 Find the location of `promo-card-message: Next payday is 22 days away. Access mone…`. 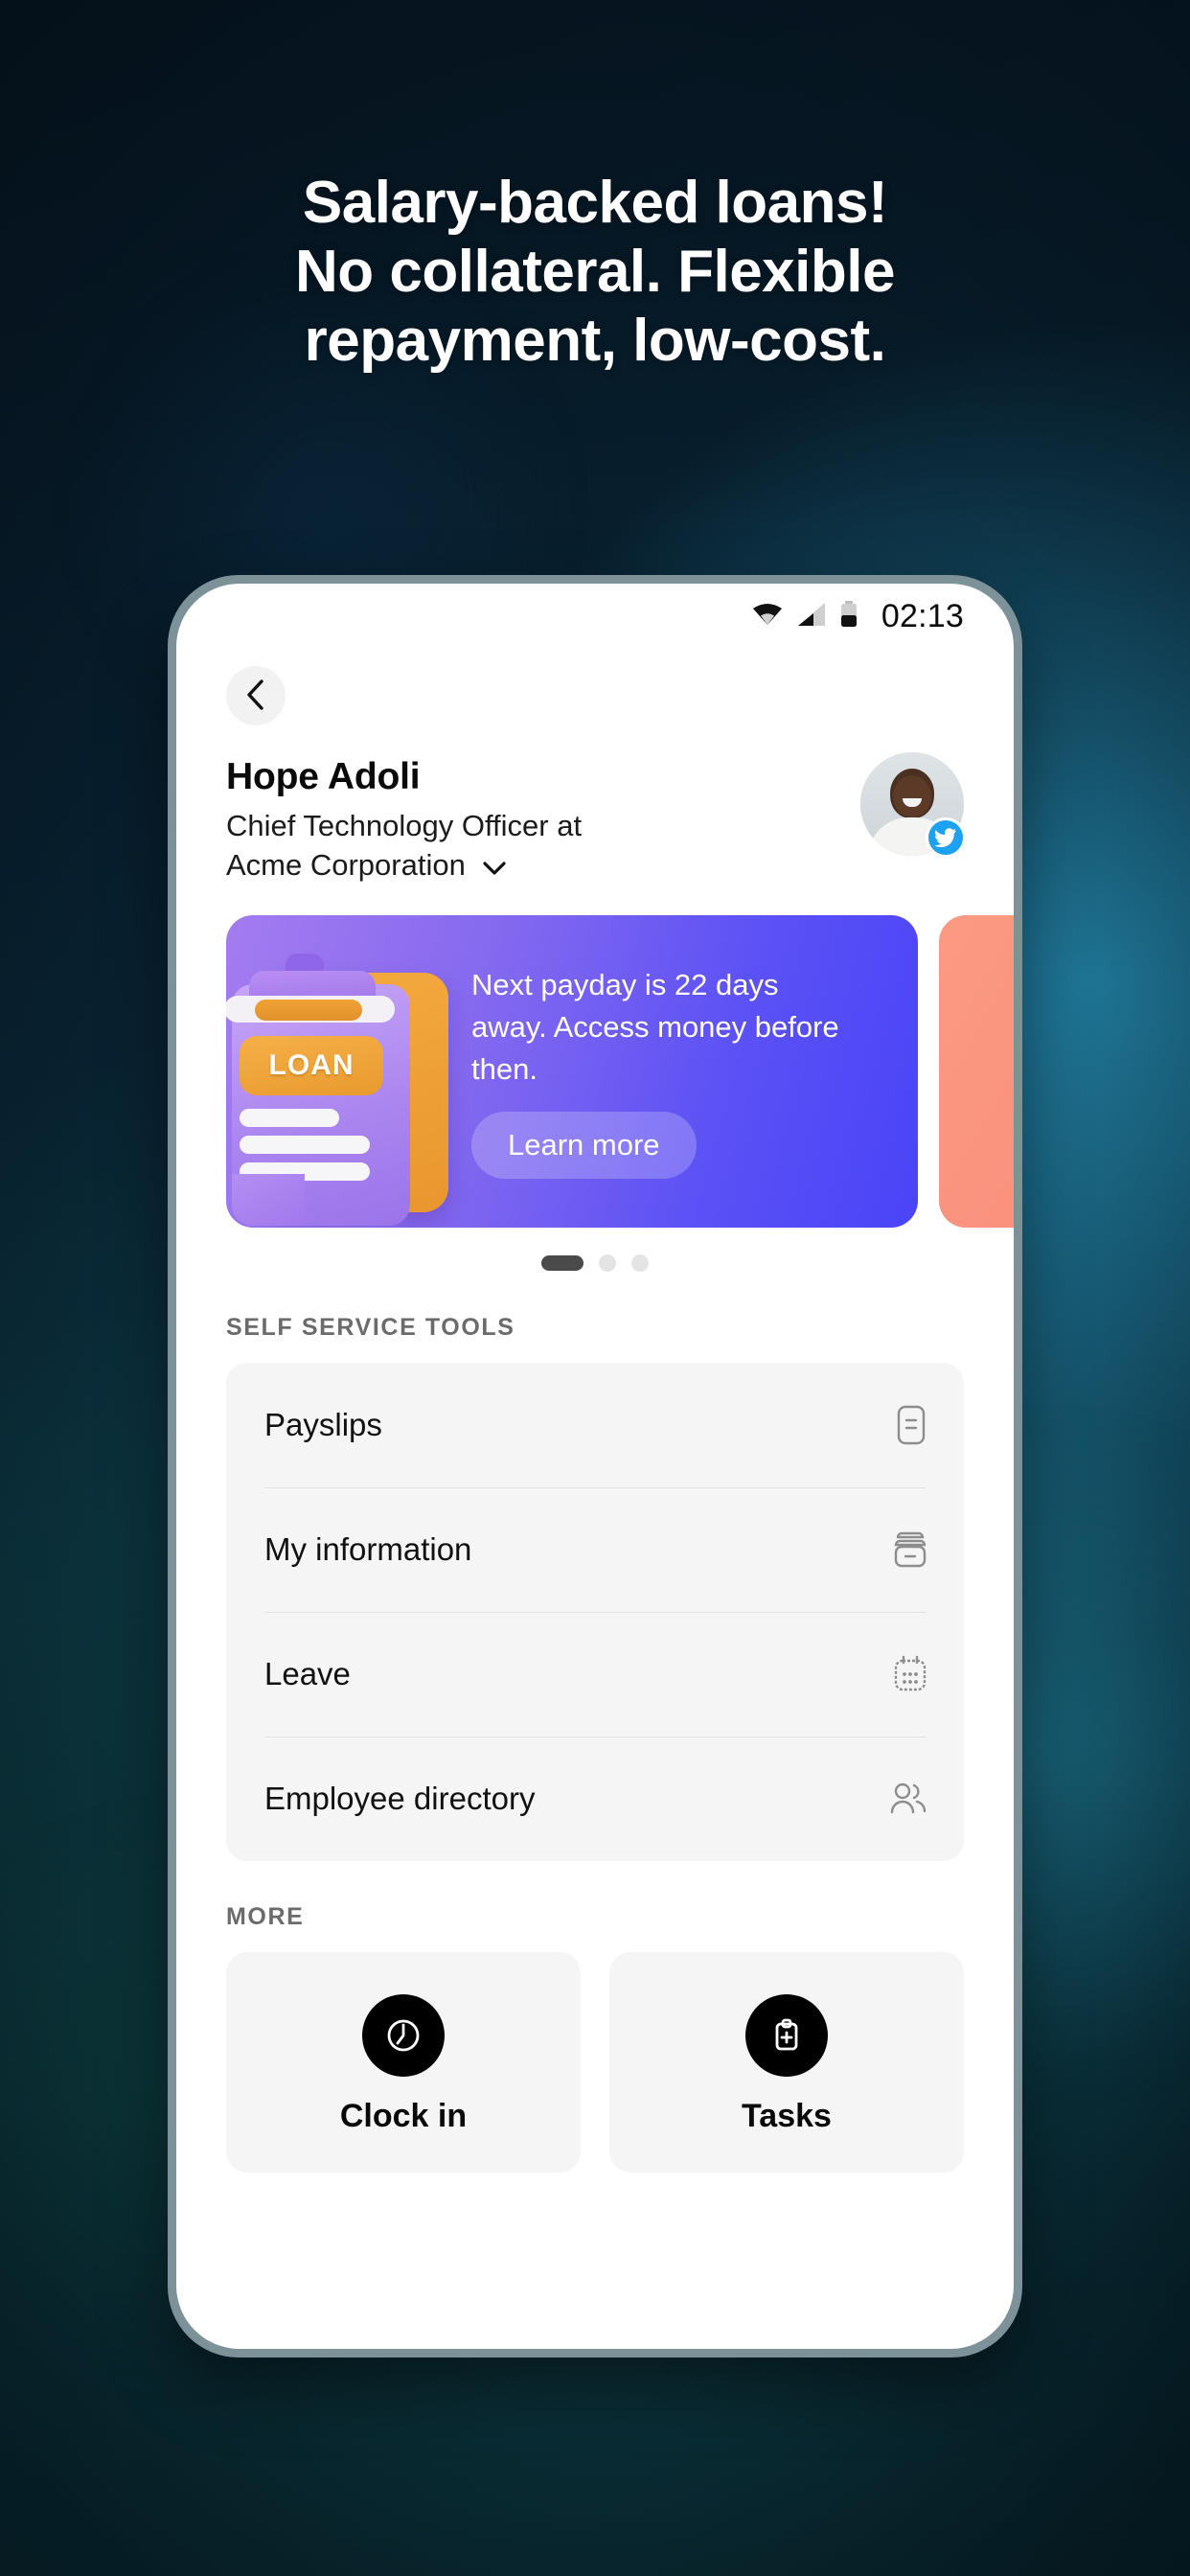

promo-card-message: Next payday is 22 days away. Access mone… is located at coordinates (655, 1027).